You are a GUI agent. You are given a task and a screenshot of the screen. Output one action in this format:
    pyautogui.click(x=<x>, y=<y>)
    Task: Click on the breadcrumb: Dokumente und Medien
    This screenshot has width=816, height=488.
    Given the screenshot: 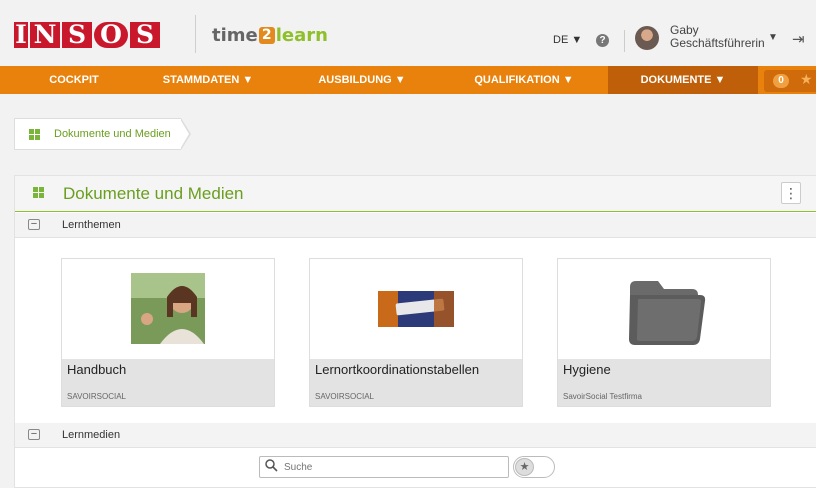 What is the action you would take?
    pyautogui.click(x=102, y=134)
    